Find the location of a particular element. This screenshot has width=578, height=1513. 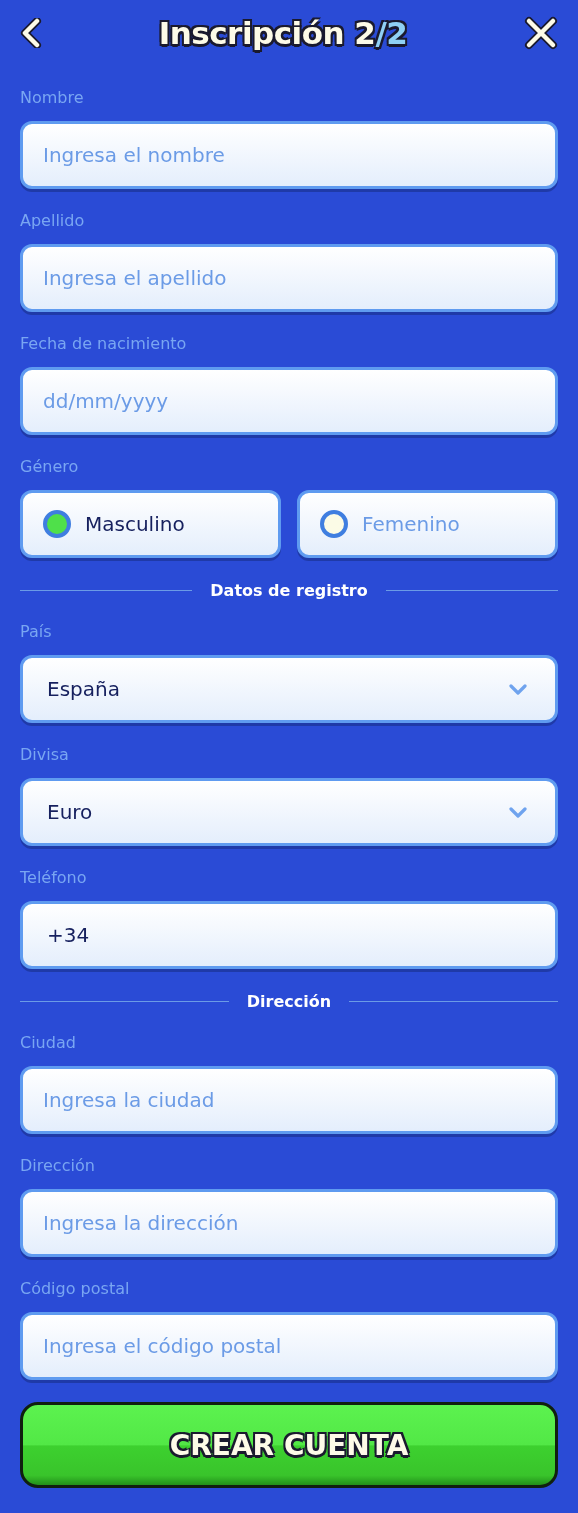

field-label: Nombre is located at coordinates (52, 97).